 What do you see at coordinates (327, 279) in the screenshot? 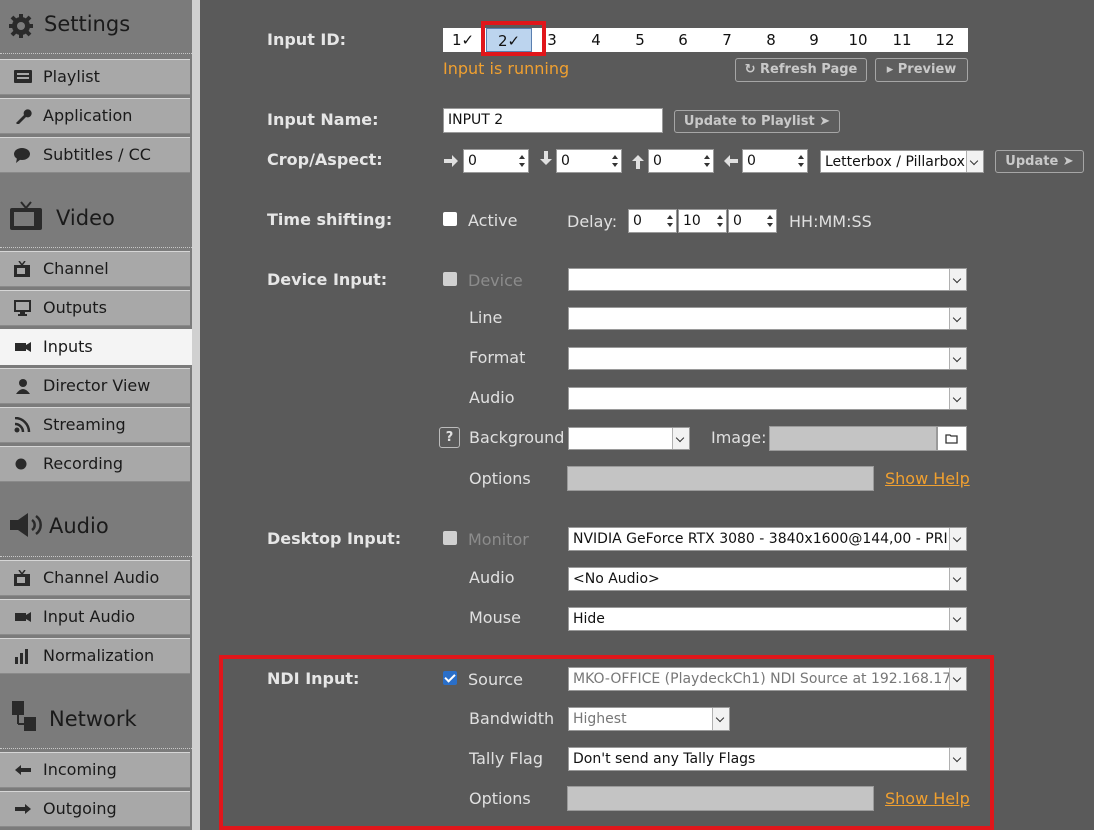
I see `device-input-label: Device Input:` at bounding box center [327, 279].